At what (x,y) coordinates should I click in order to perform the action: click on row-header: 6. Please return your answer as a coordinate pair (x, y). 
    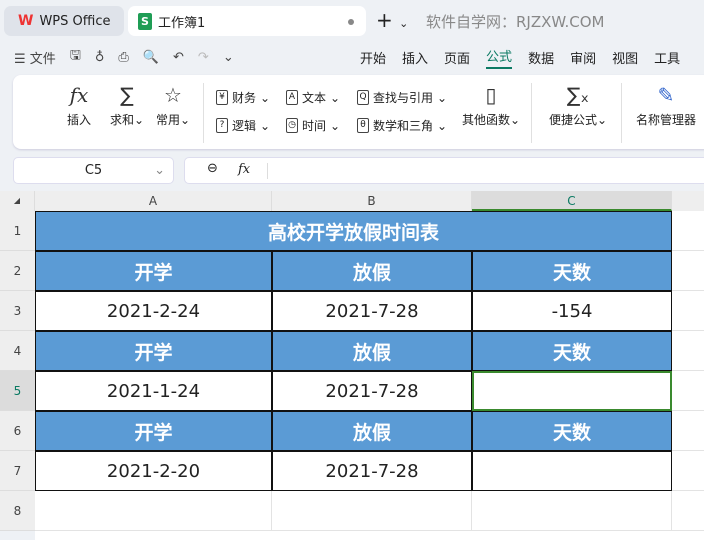
    Looking at the image, I should click on (17, 431).